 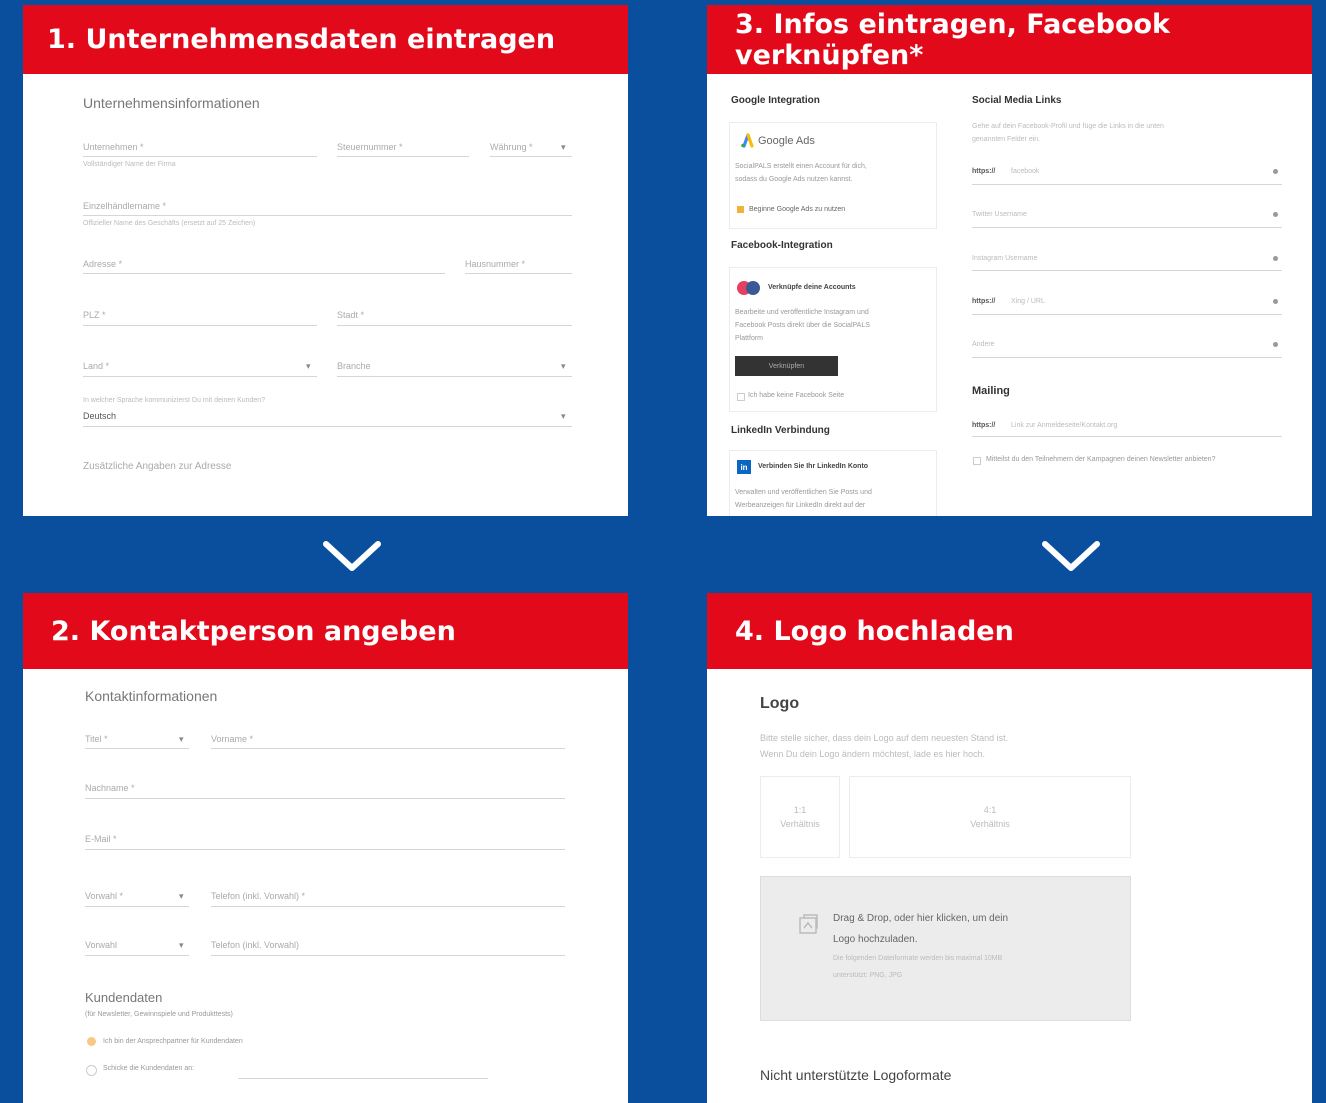 What do you see at coordinates (363, 1078) in the screenshot?
I see `option2-input` at bounding box center [363, 1078].